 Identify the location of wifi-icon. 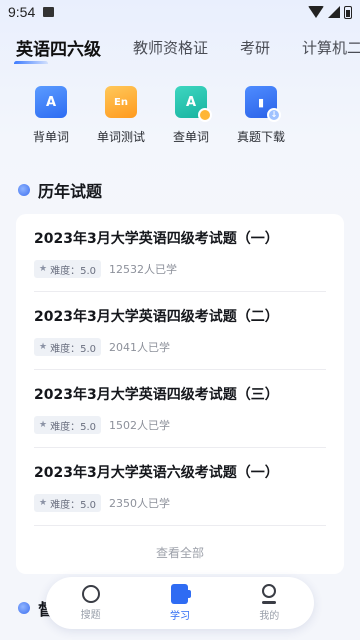
(316, 12).